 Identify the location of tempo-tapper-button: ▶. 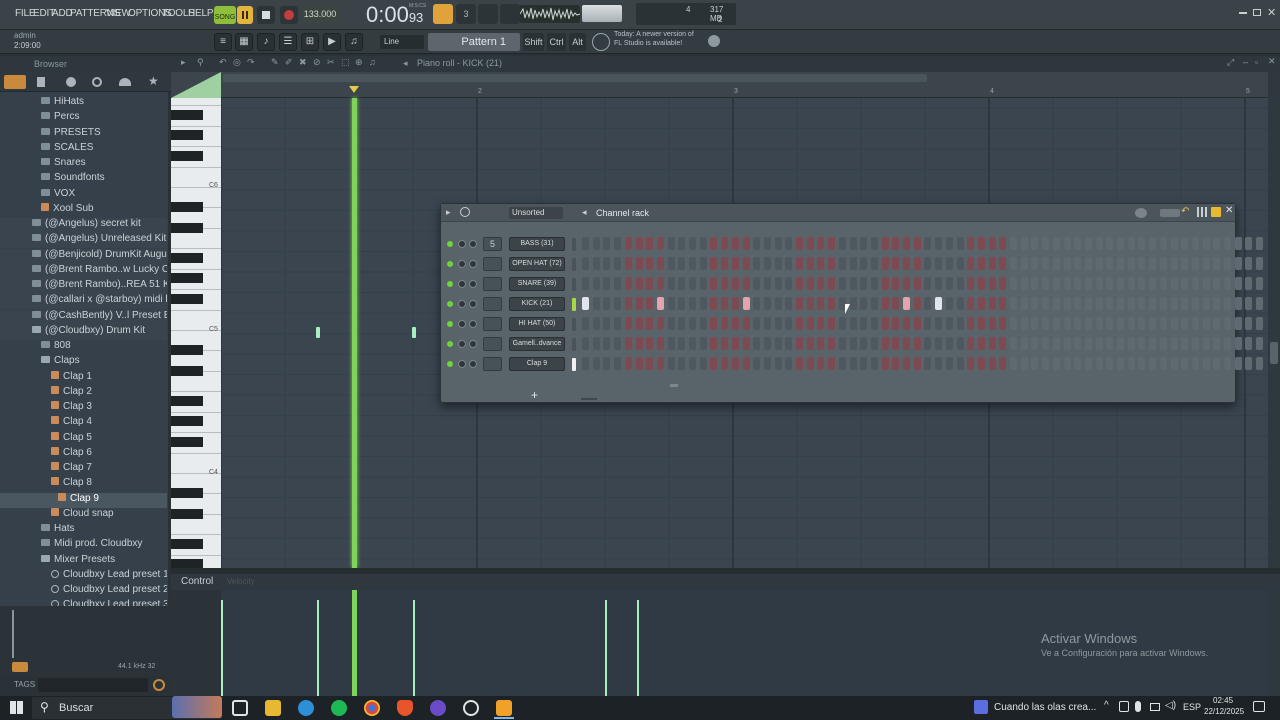
(332, 42).